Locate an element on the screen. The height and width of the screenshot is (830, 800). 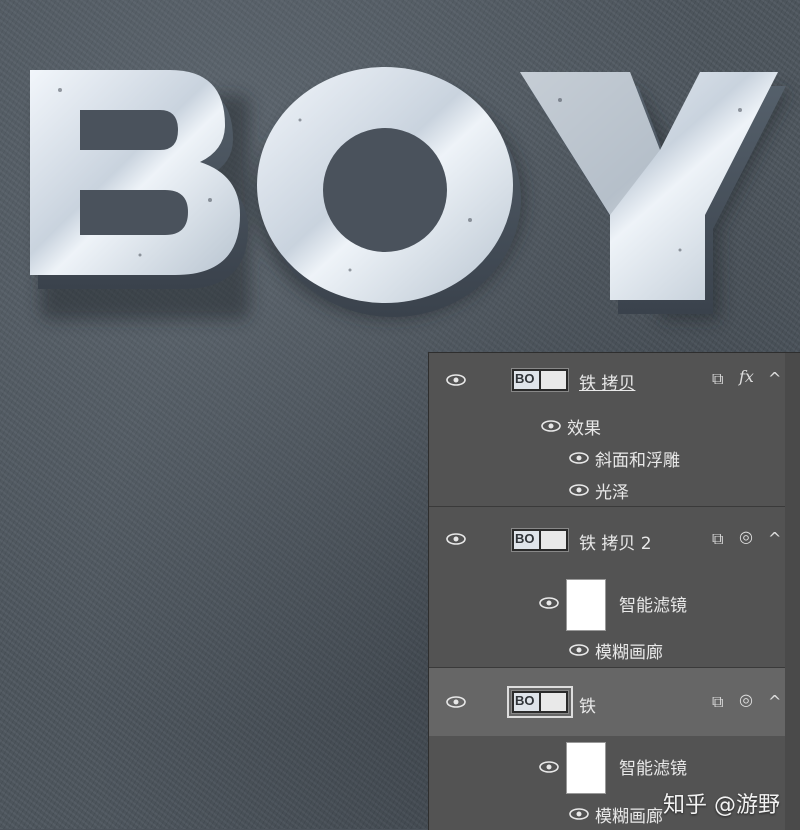
effects-header-row: 效果 is located at coordinates (607, 424).